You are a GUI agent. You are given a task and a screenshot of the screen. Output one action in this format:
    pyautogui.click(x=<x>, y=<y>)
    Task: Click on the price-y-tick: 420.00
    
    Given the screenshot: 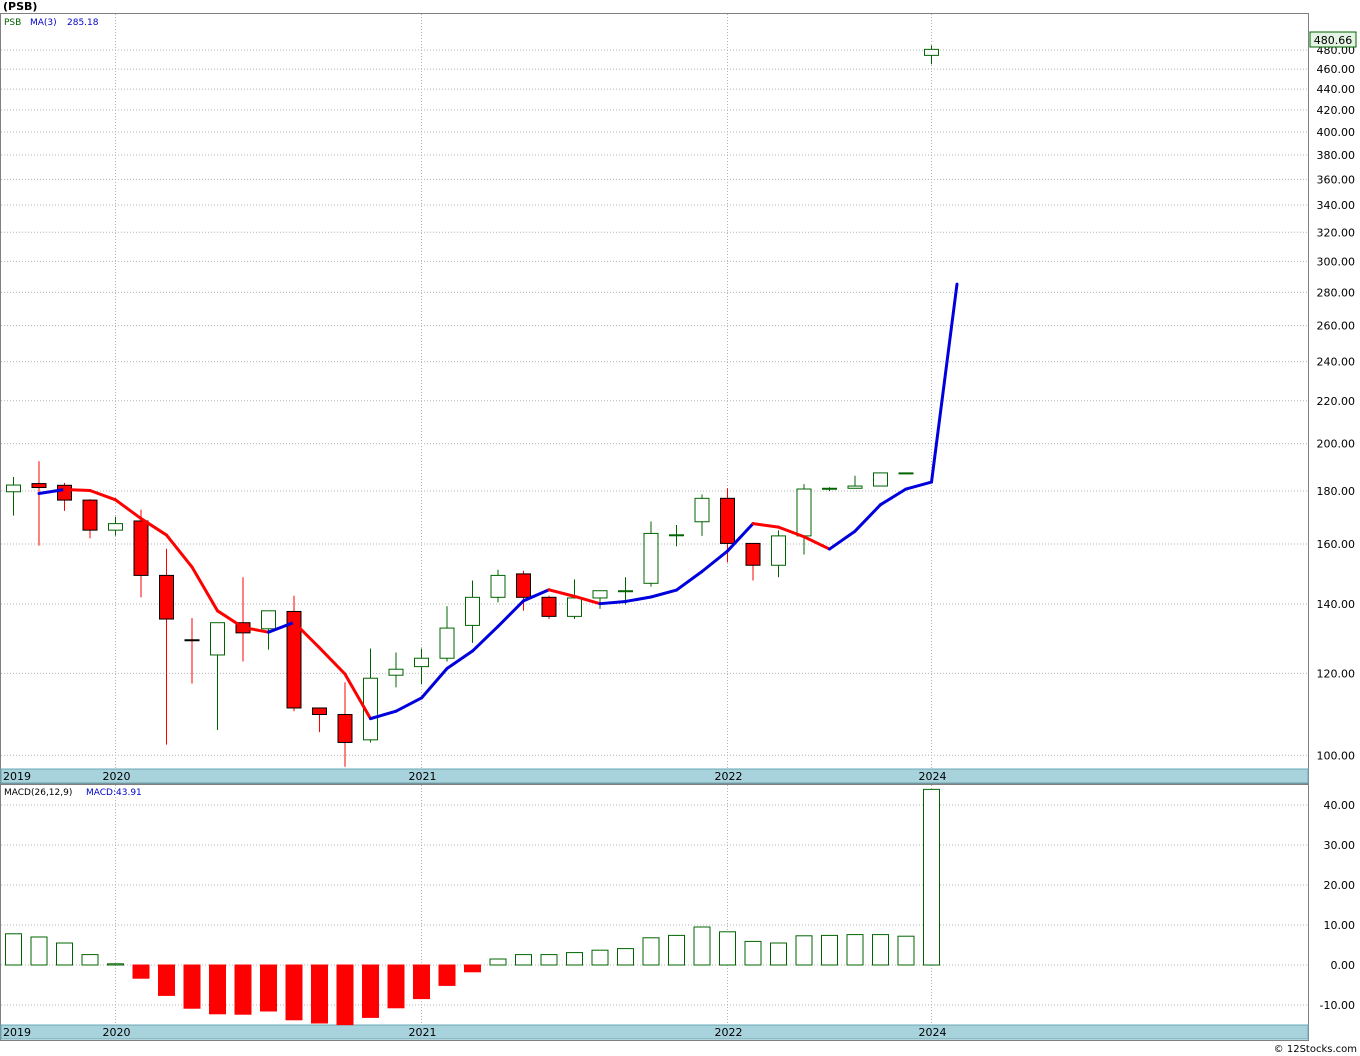 What is the action you would take?
    pyautogui.click(x=1336, y=110)
    